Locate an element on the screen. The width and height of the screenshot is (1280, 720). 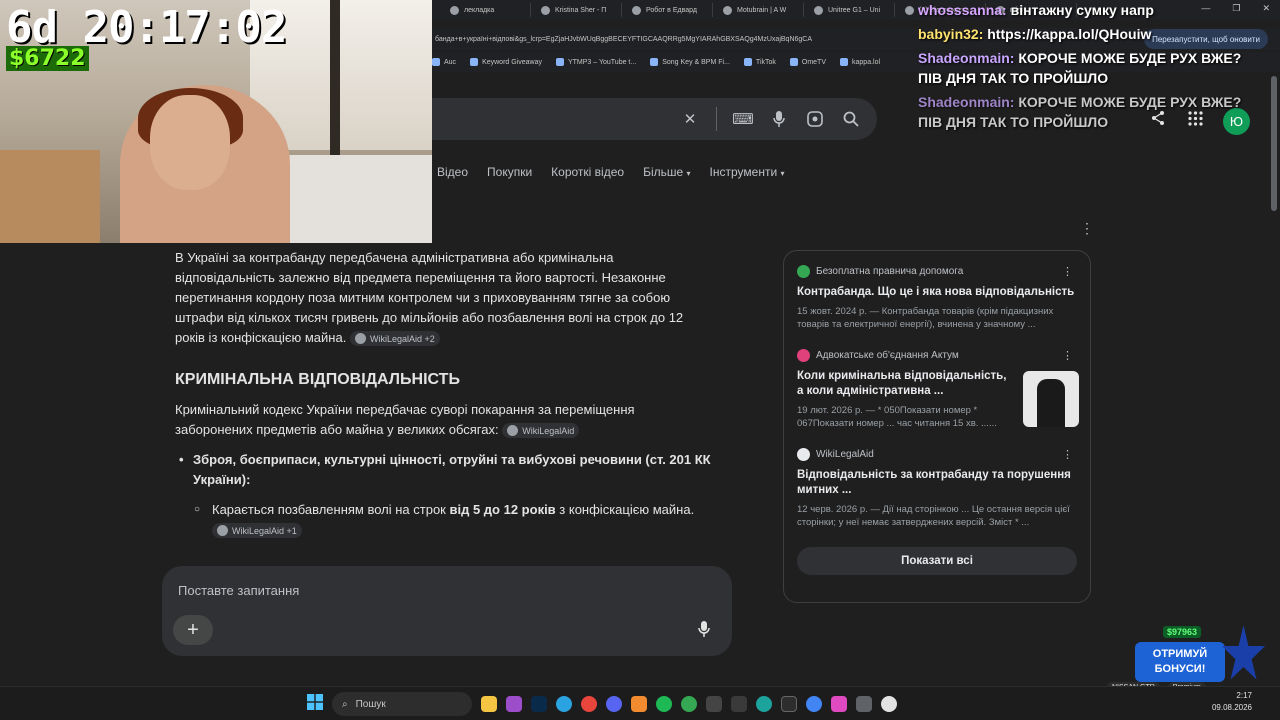
followup-input: Поставте запитання + is located at coordinates (447, 611).